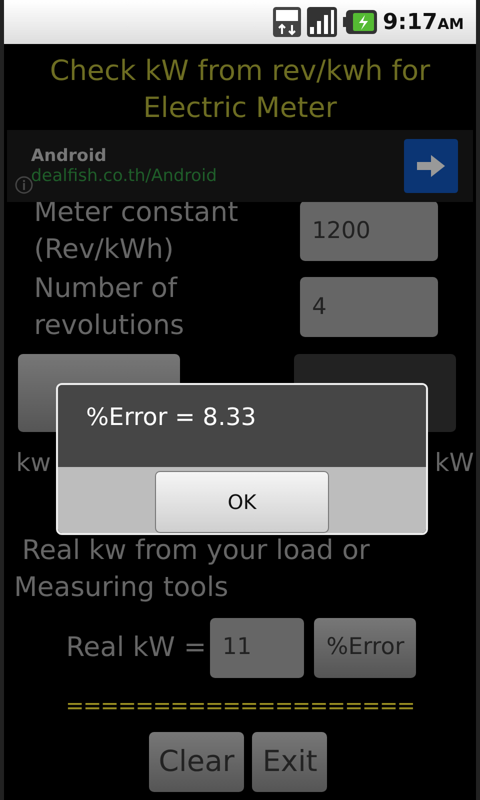  Describe the element at coordinates (240, 89) in the screenshot. I see `app-title: Check kW from rev/kwh for Electric Meter` at that location.